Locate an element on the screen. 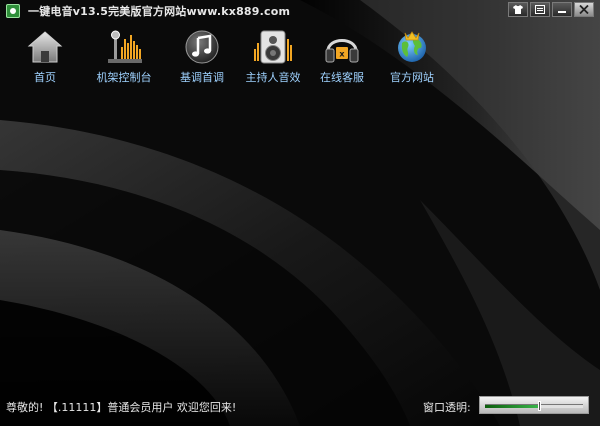  main-toolbar: 首页 机架控制台 基调首调 主持人音效 x 在线客服 官方网站 is located at coordinates (230, 56).